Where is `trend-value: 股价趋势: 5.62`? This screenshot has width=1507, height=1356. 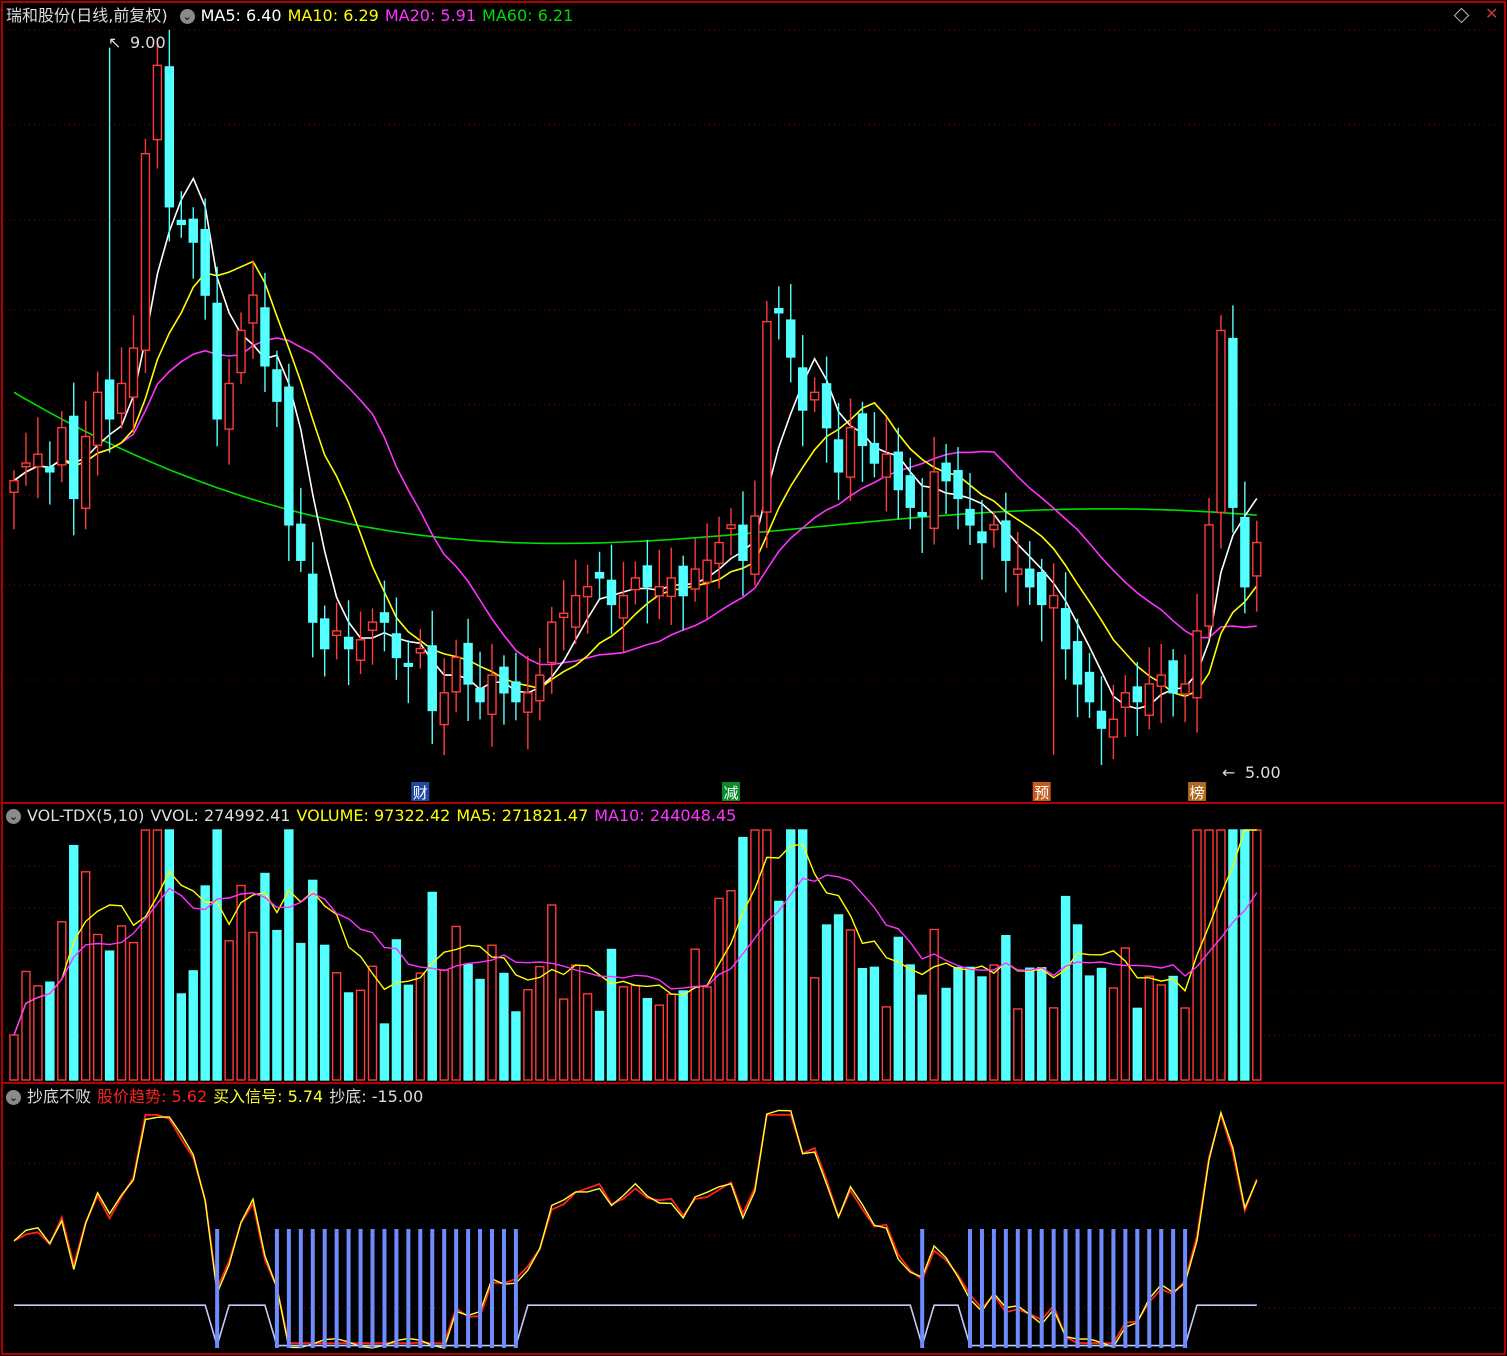
trend-value: 股价趋势: 5.62 is located at coordinates (152, 1096).